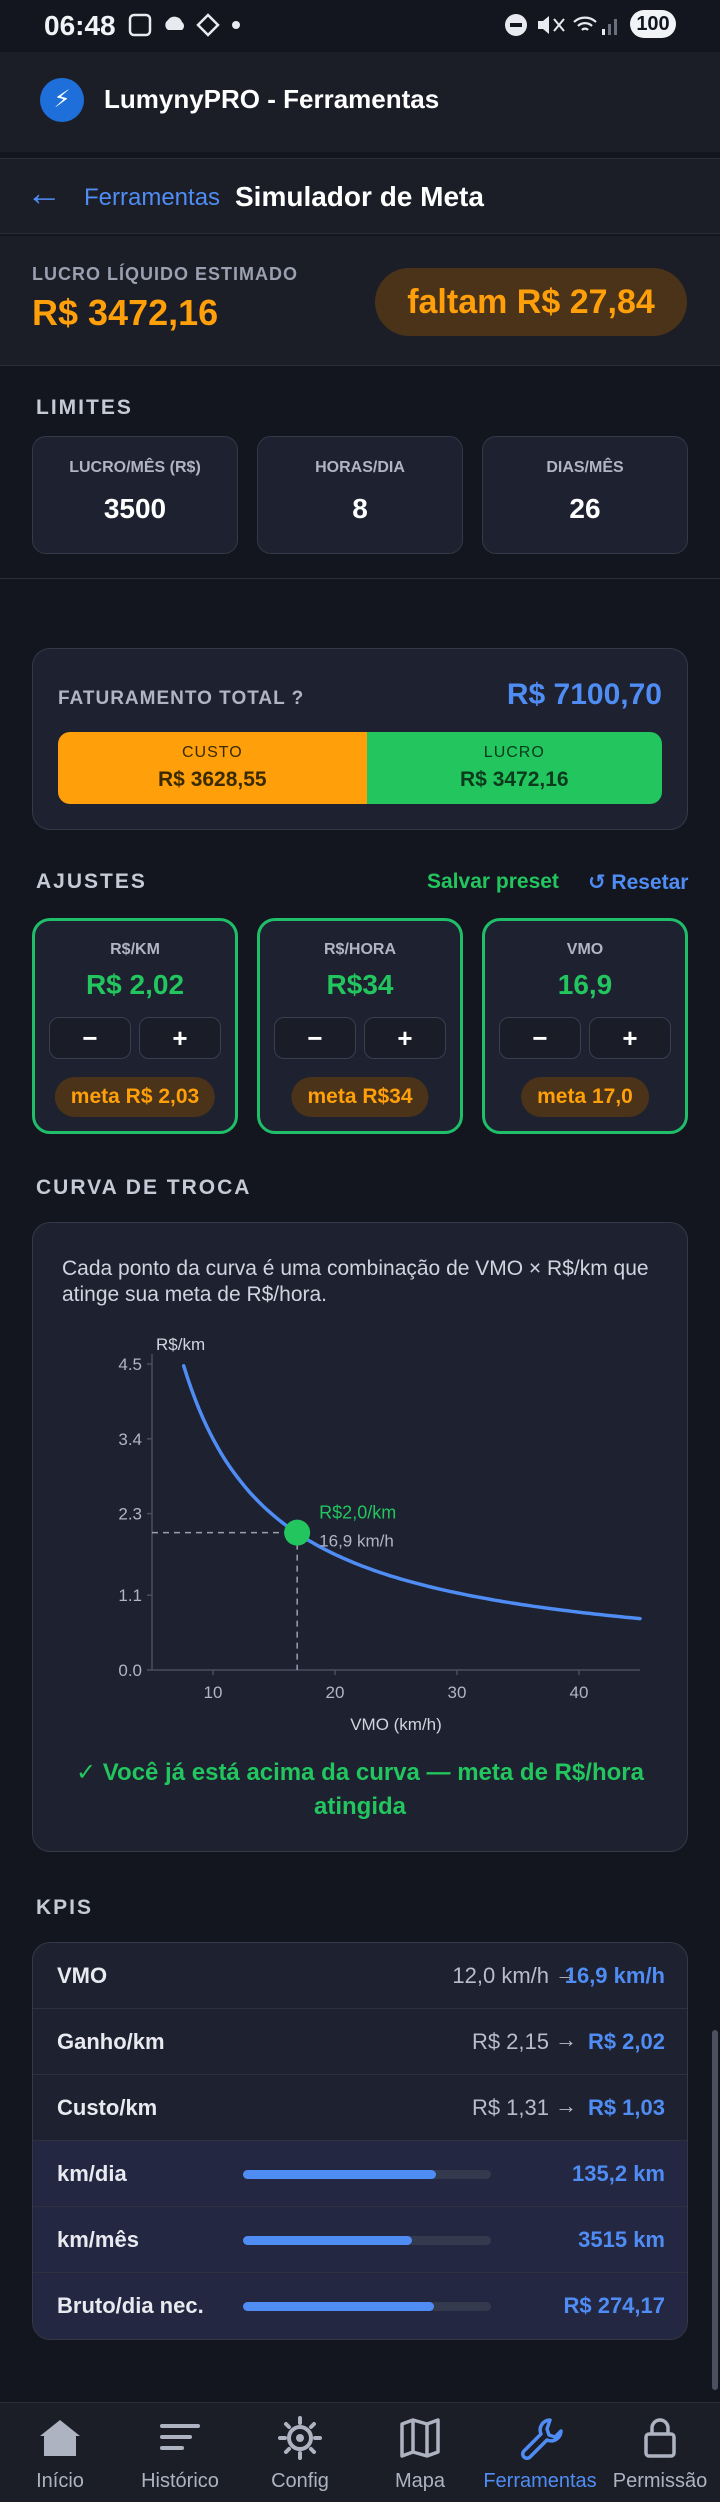  What do you see at coordinates (297, 1532) in the screenshot?
I see `current-point` at bounding box center [297, 1532].